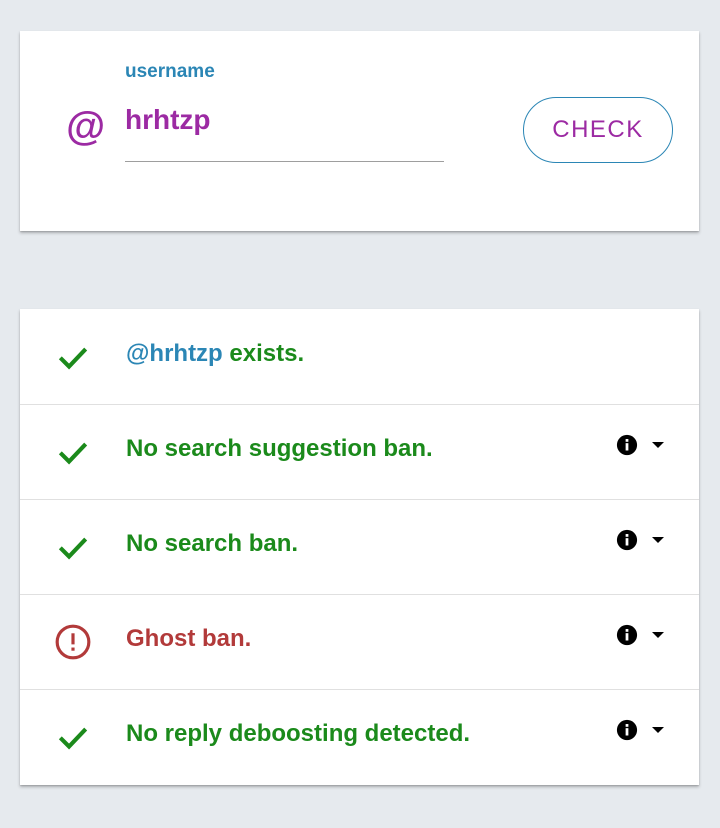 Image resolution: width=720 pixels, height=828 pixels. Describe the element at coordinates (279, 448) in the screenshot. I see `result-text-search-suggestion: No search suggestion ban.` at that location.